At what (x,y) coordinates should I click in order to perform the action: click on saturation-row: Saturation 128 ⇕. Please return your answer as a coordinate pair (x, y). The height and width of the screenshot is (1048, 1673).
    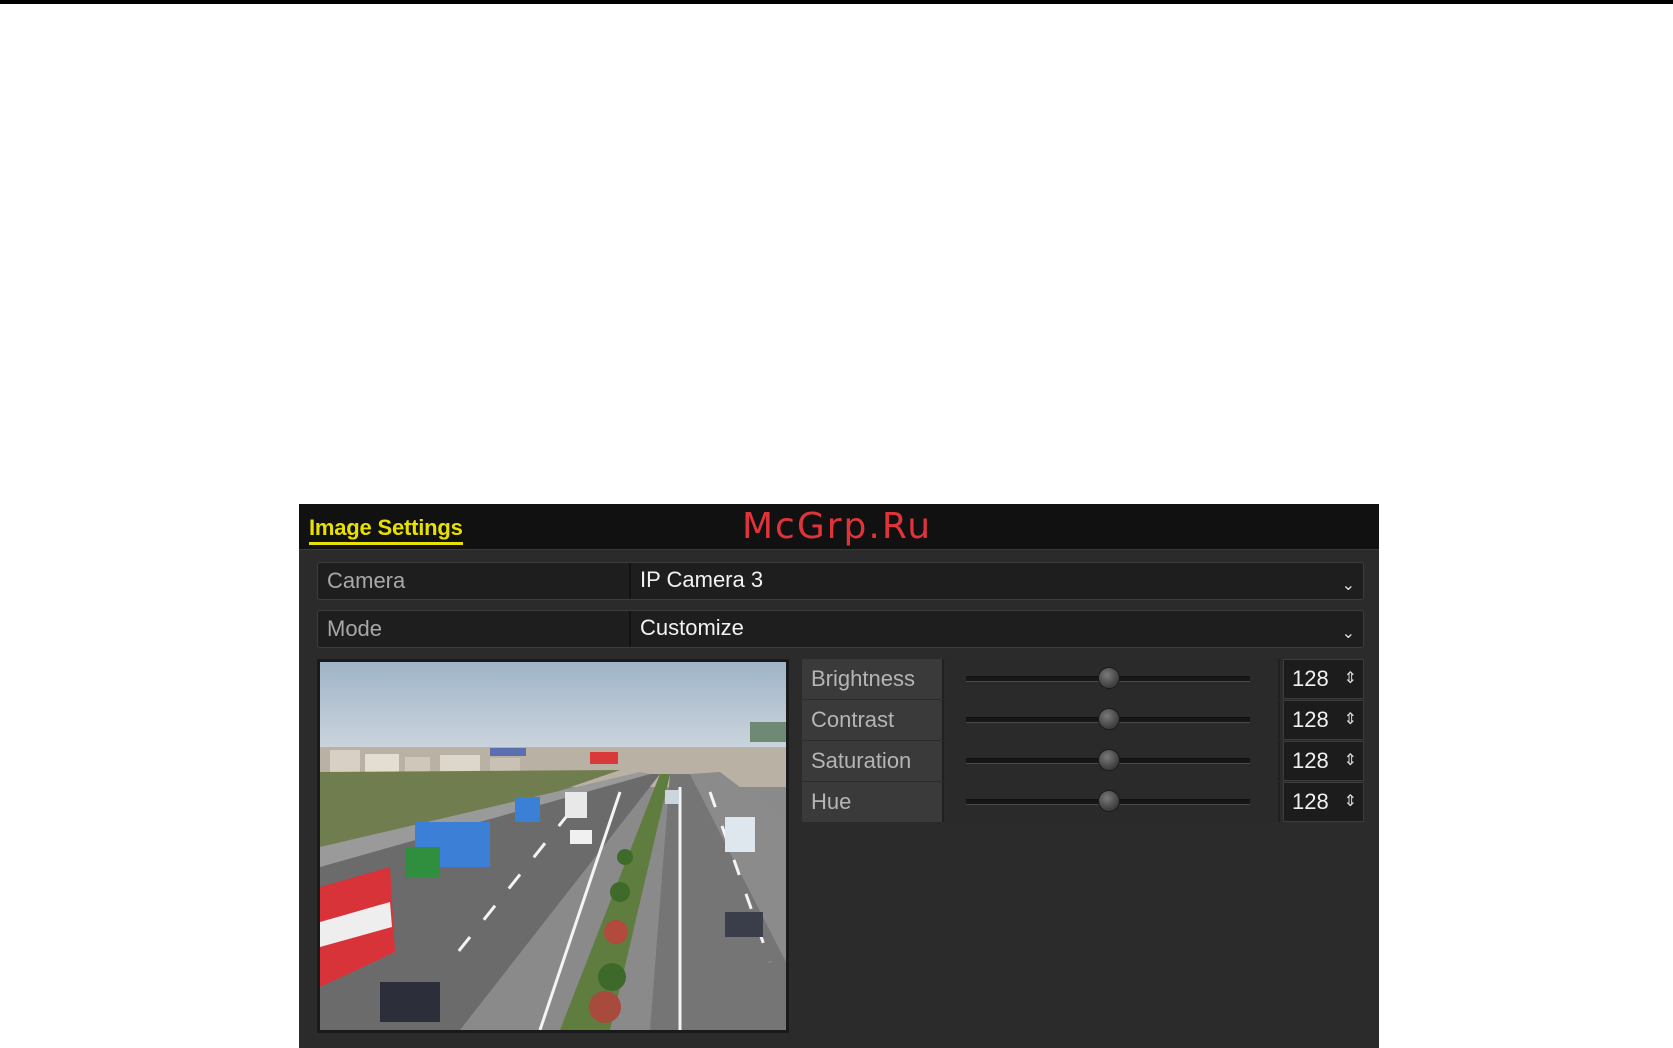
    Looking at the image, I should click on (1083, 761).